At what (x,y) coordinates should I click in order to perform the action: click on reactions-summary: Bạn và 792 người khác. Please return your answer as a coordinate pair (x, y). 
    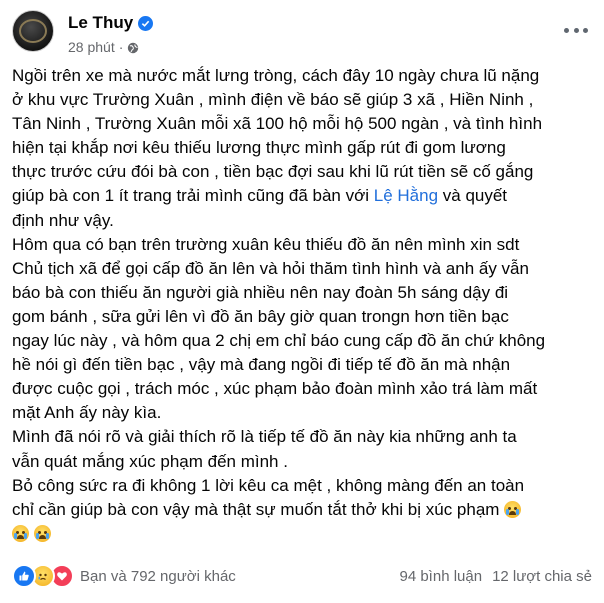
    Looking at the image, I should click on (124, 576).